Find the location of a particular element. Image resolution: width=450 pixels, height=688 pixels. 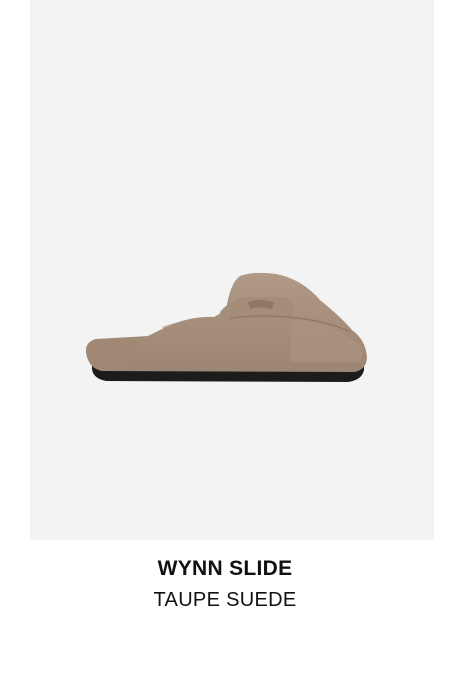

product-color-label: TAUPE SUEDE is located at coordinates (225, 600).